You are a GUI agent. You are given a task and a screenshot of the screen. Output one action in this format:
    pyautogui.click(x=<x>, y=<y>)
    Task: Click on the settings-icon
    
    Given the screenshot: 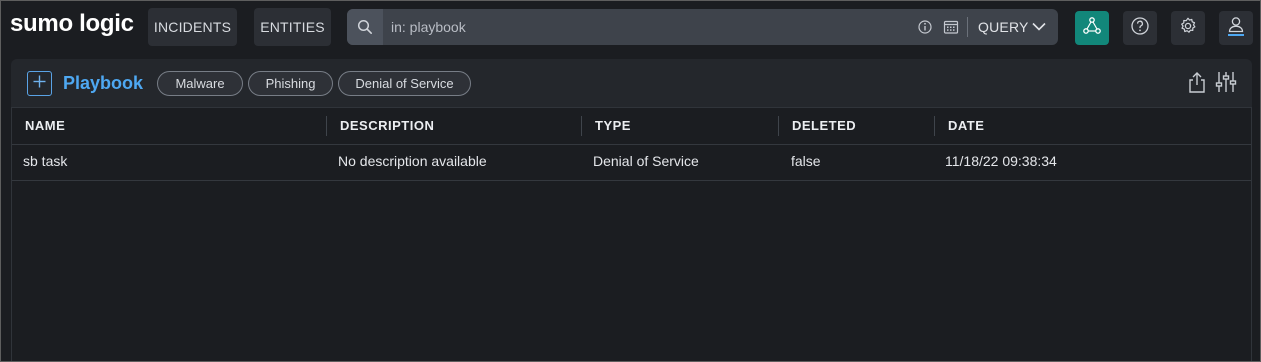 What is the action you would take?
    pyautogui.click(x=1188, y=28)
    